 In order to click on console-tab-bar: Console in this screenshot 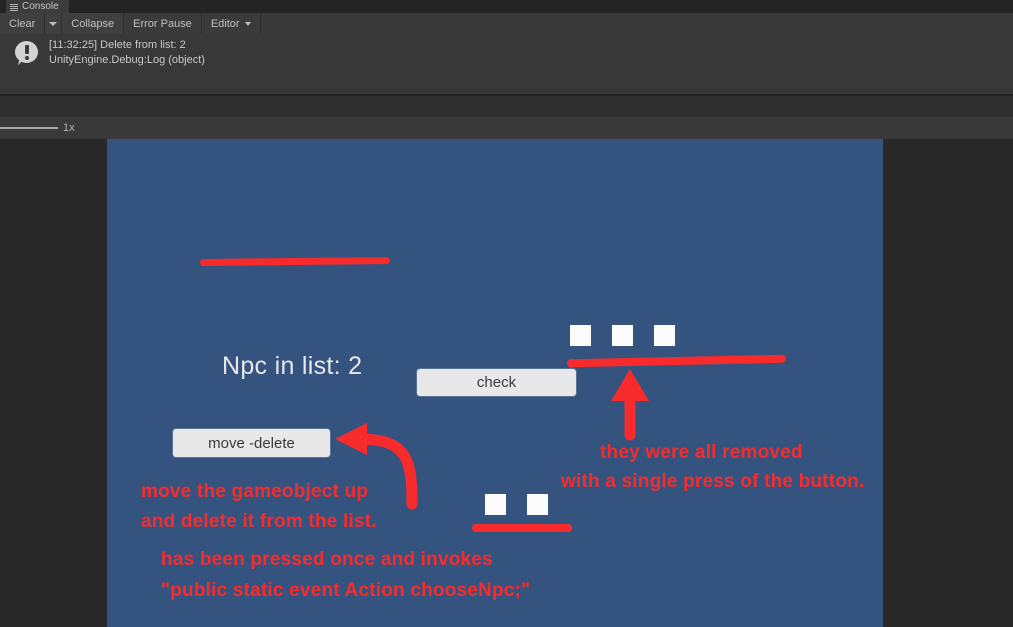, I will do `click(506, 7)`.